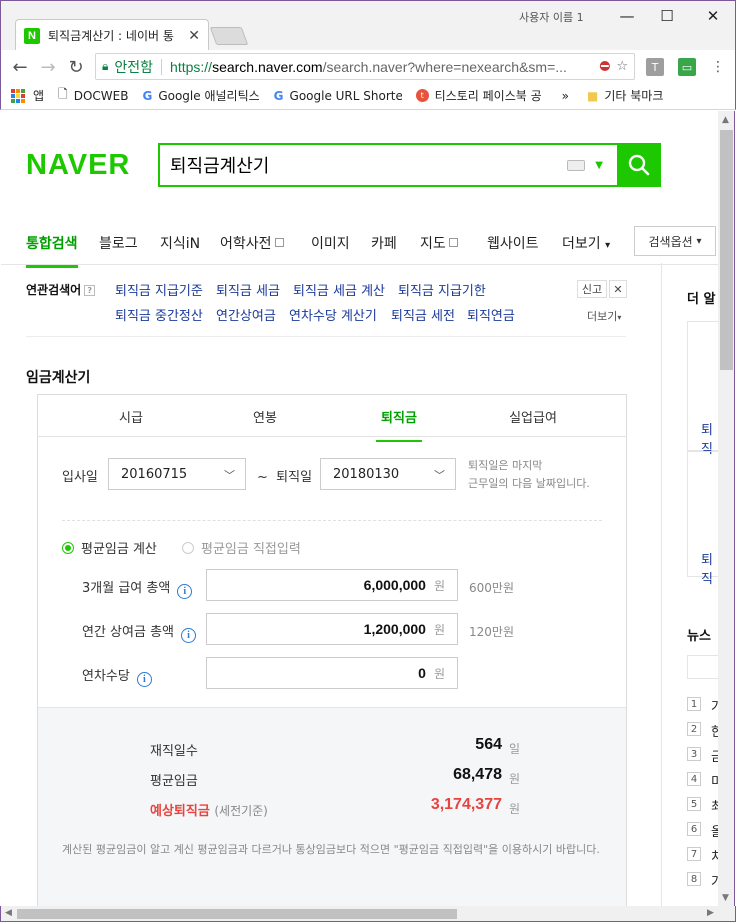 Image resolution: width=736 pixels, height=922 pixels. Describe the element at coordinates (439, 243) in the screenshot. I see `tab-map: 지도` at that location.